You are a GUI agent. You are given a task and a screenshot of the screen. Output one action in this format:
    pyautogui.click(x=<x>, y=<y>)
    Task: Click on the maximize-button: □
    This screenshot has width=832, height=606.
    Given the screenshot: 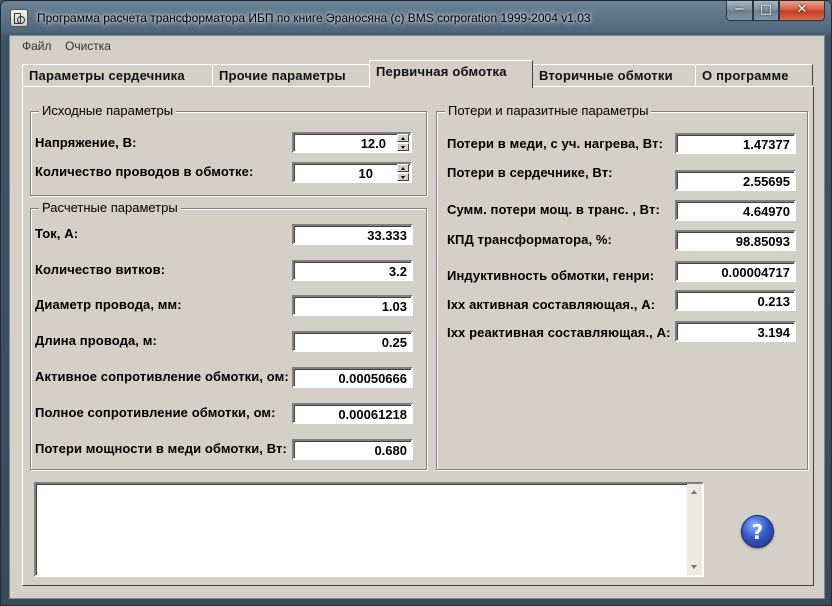 What is the action you would take?
    pyautogui.click(x=766, y=11)
    